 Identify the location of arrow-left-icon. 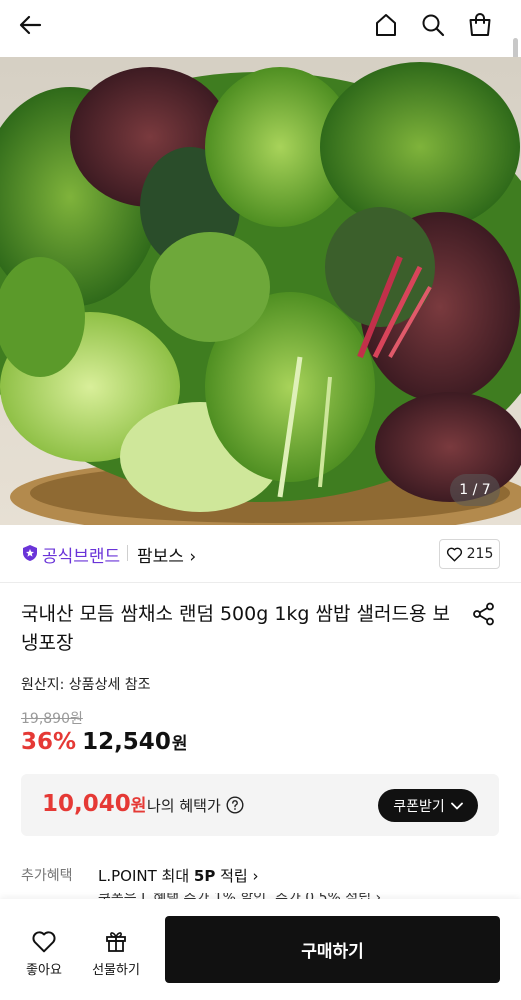
(30, 25).